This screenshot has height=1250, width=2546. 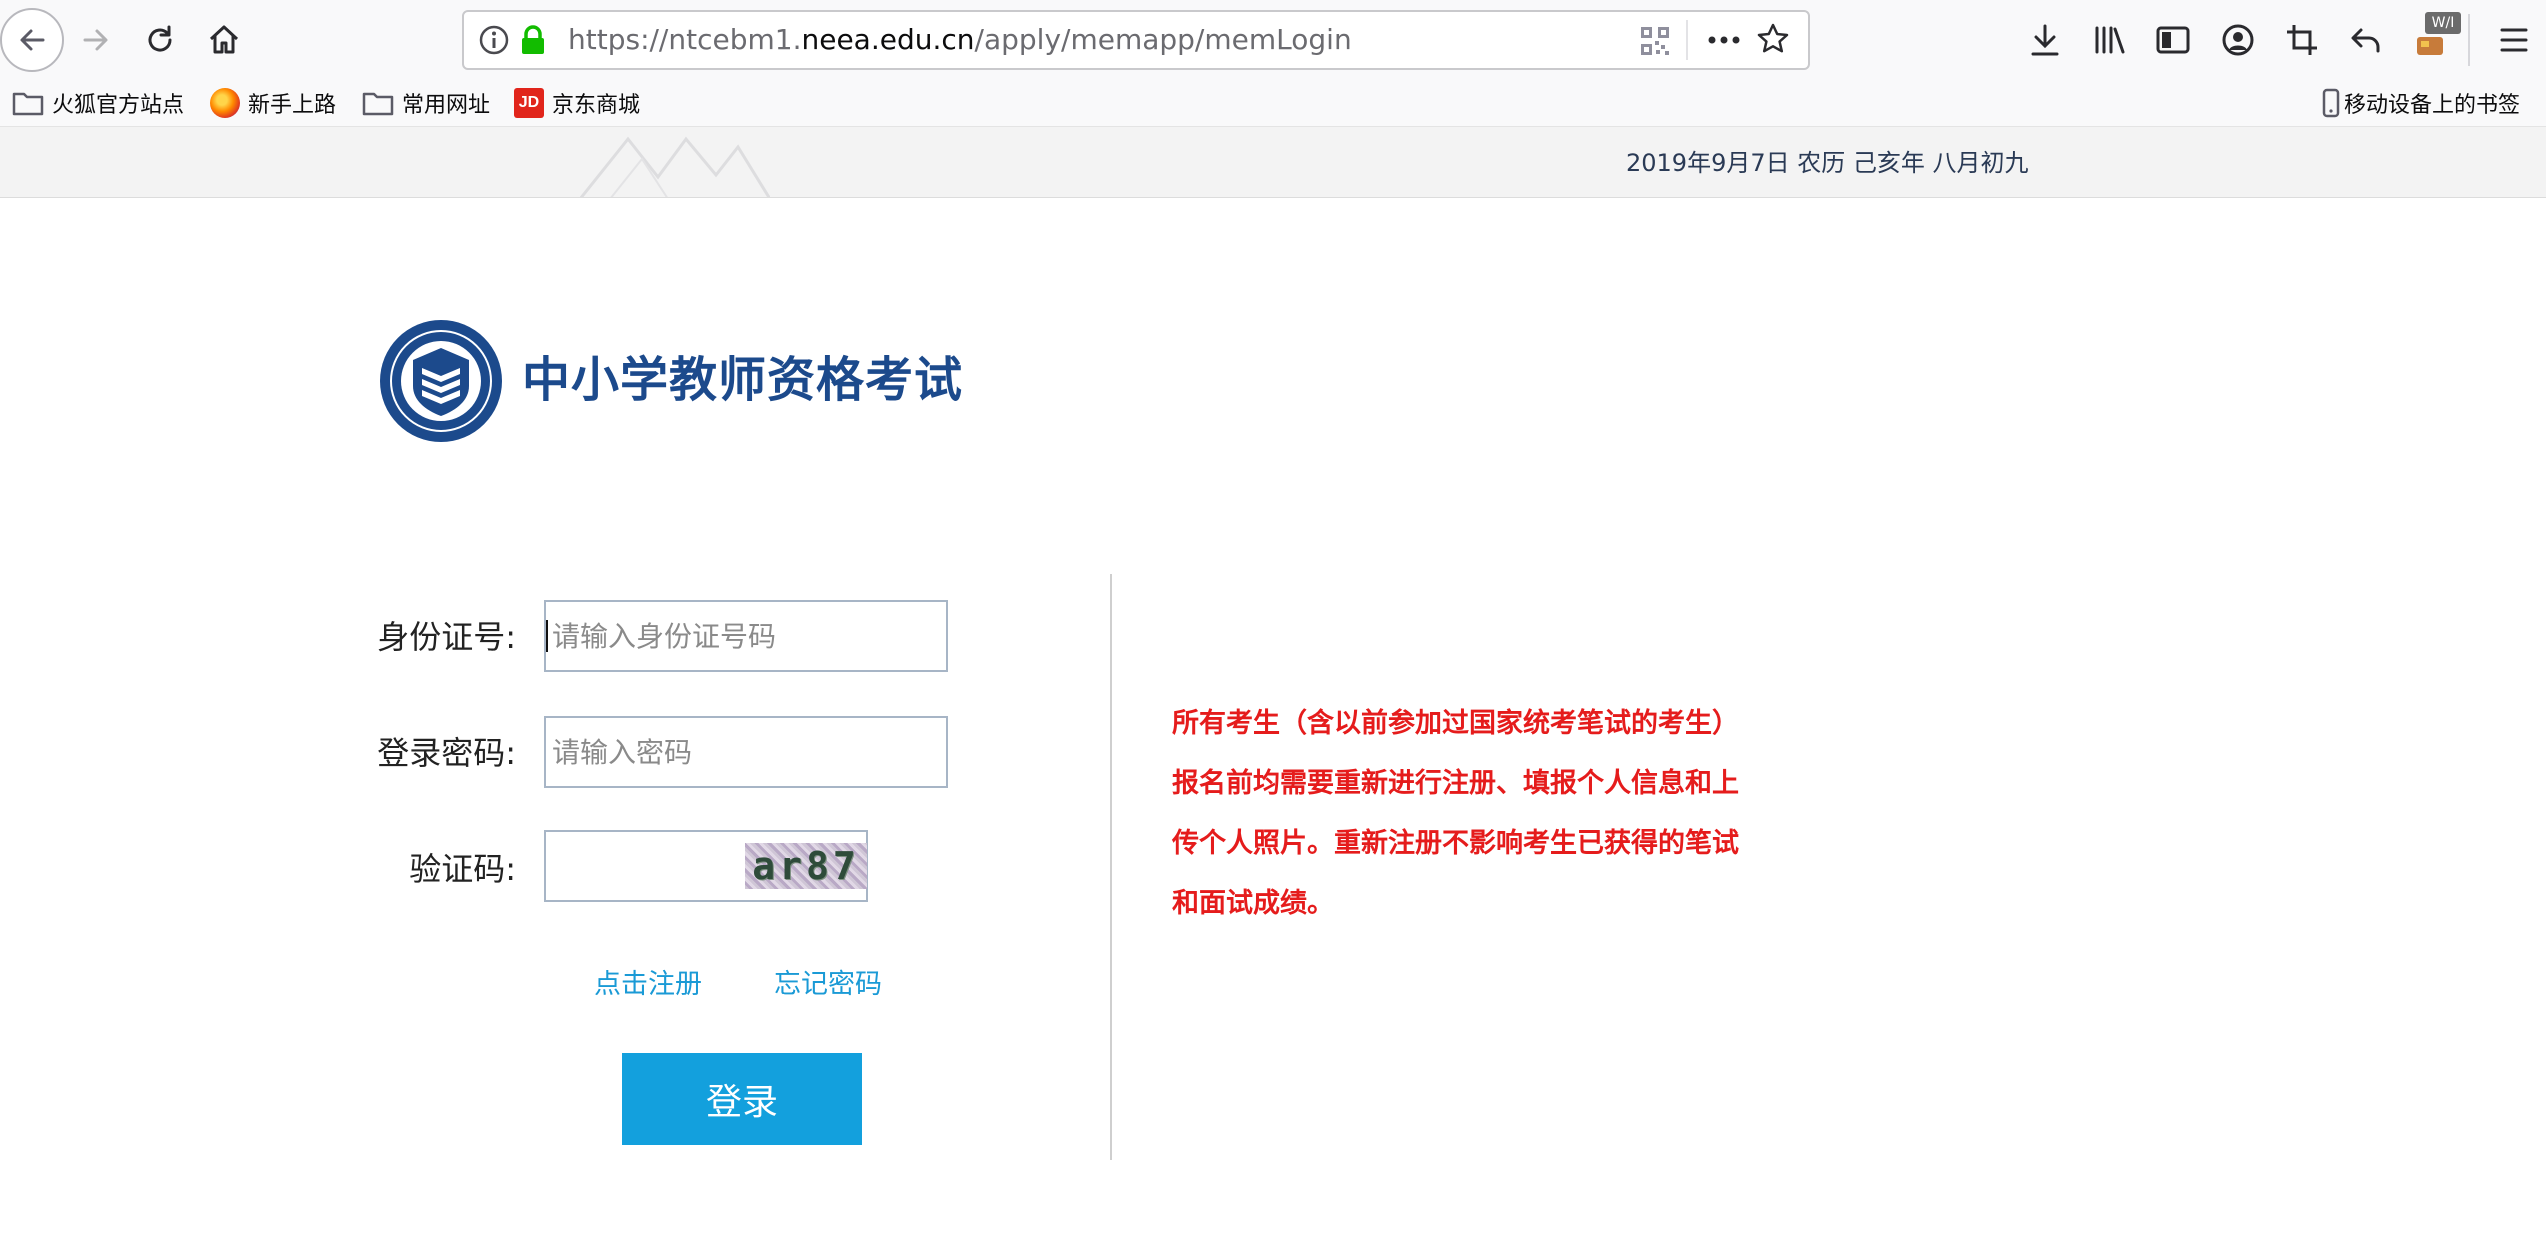 I want to click on login-button: 登录, so click(x=742, y=1099).